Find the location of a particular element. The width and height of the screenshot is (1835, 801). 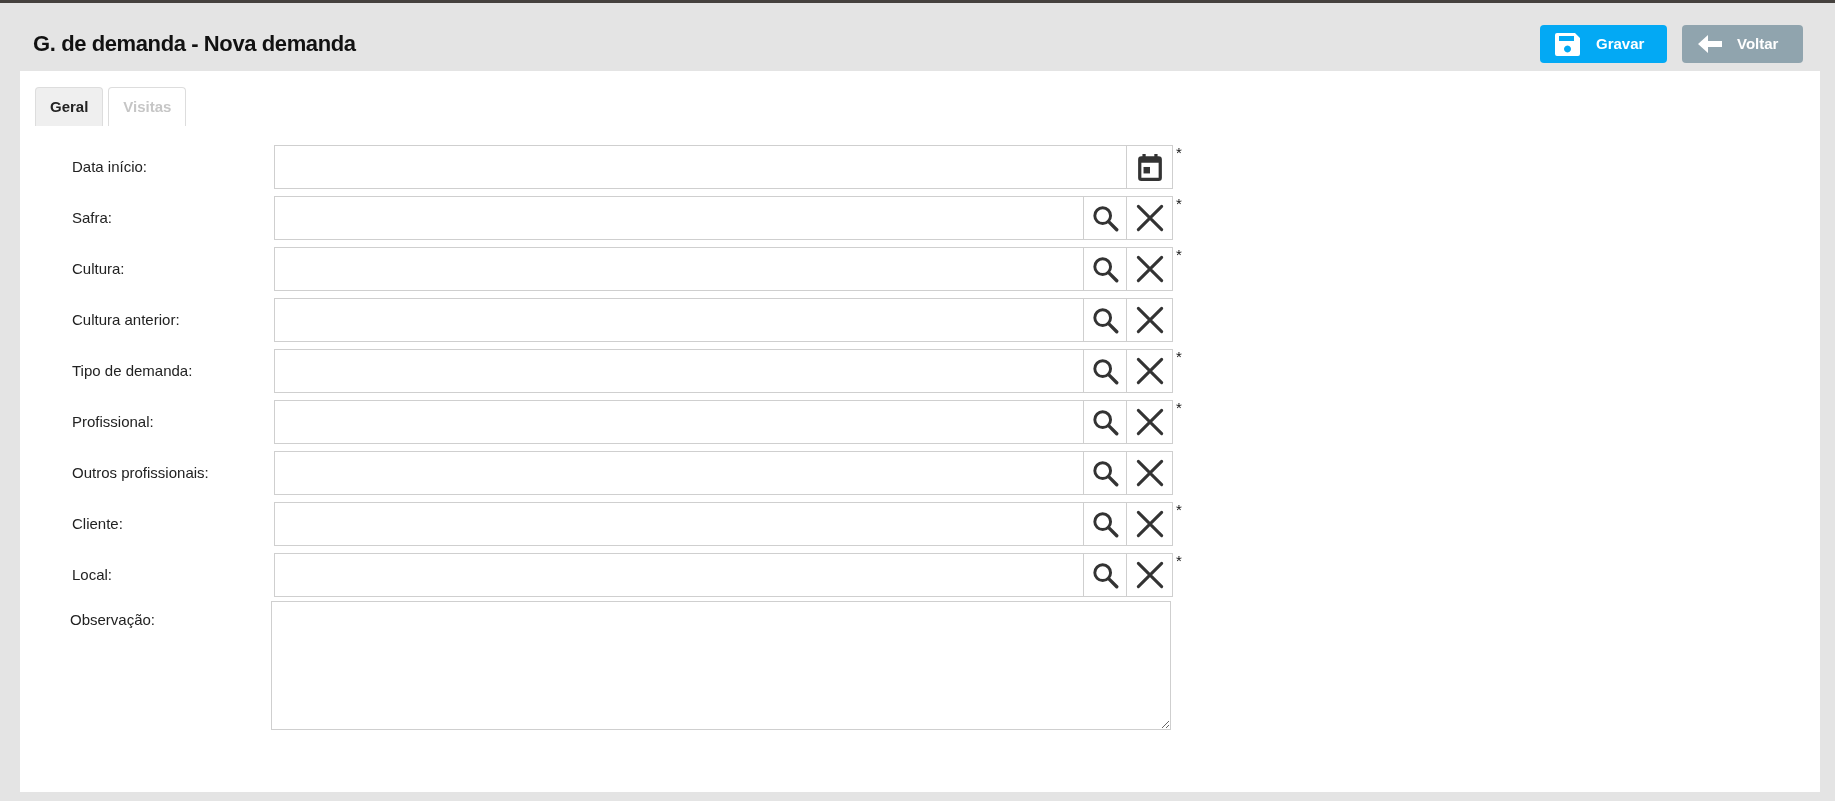

field-label: Local: is located at coordinates (92, 574).